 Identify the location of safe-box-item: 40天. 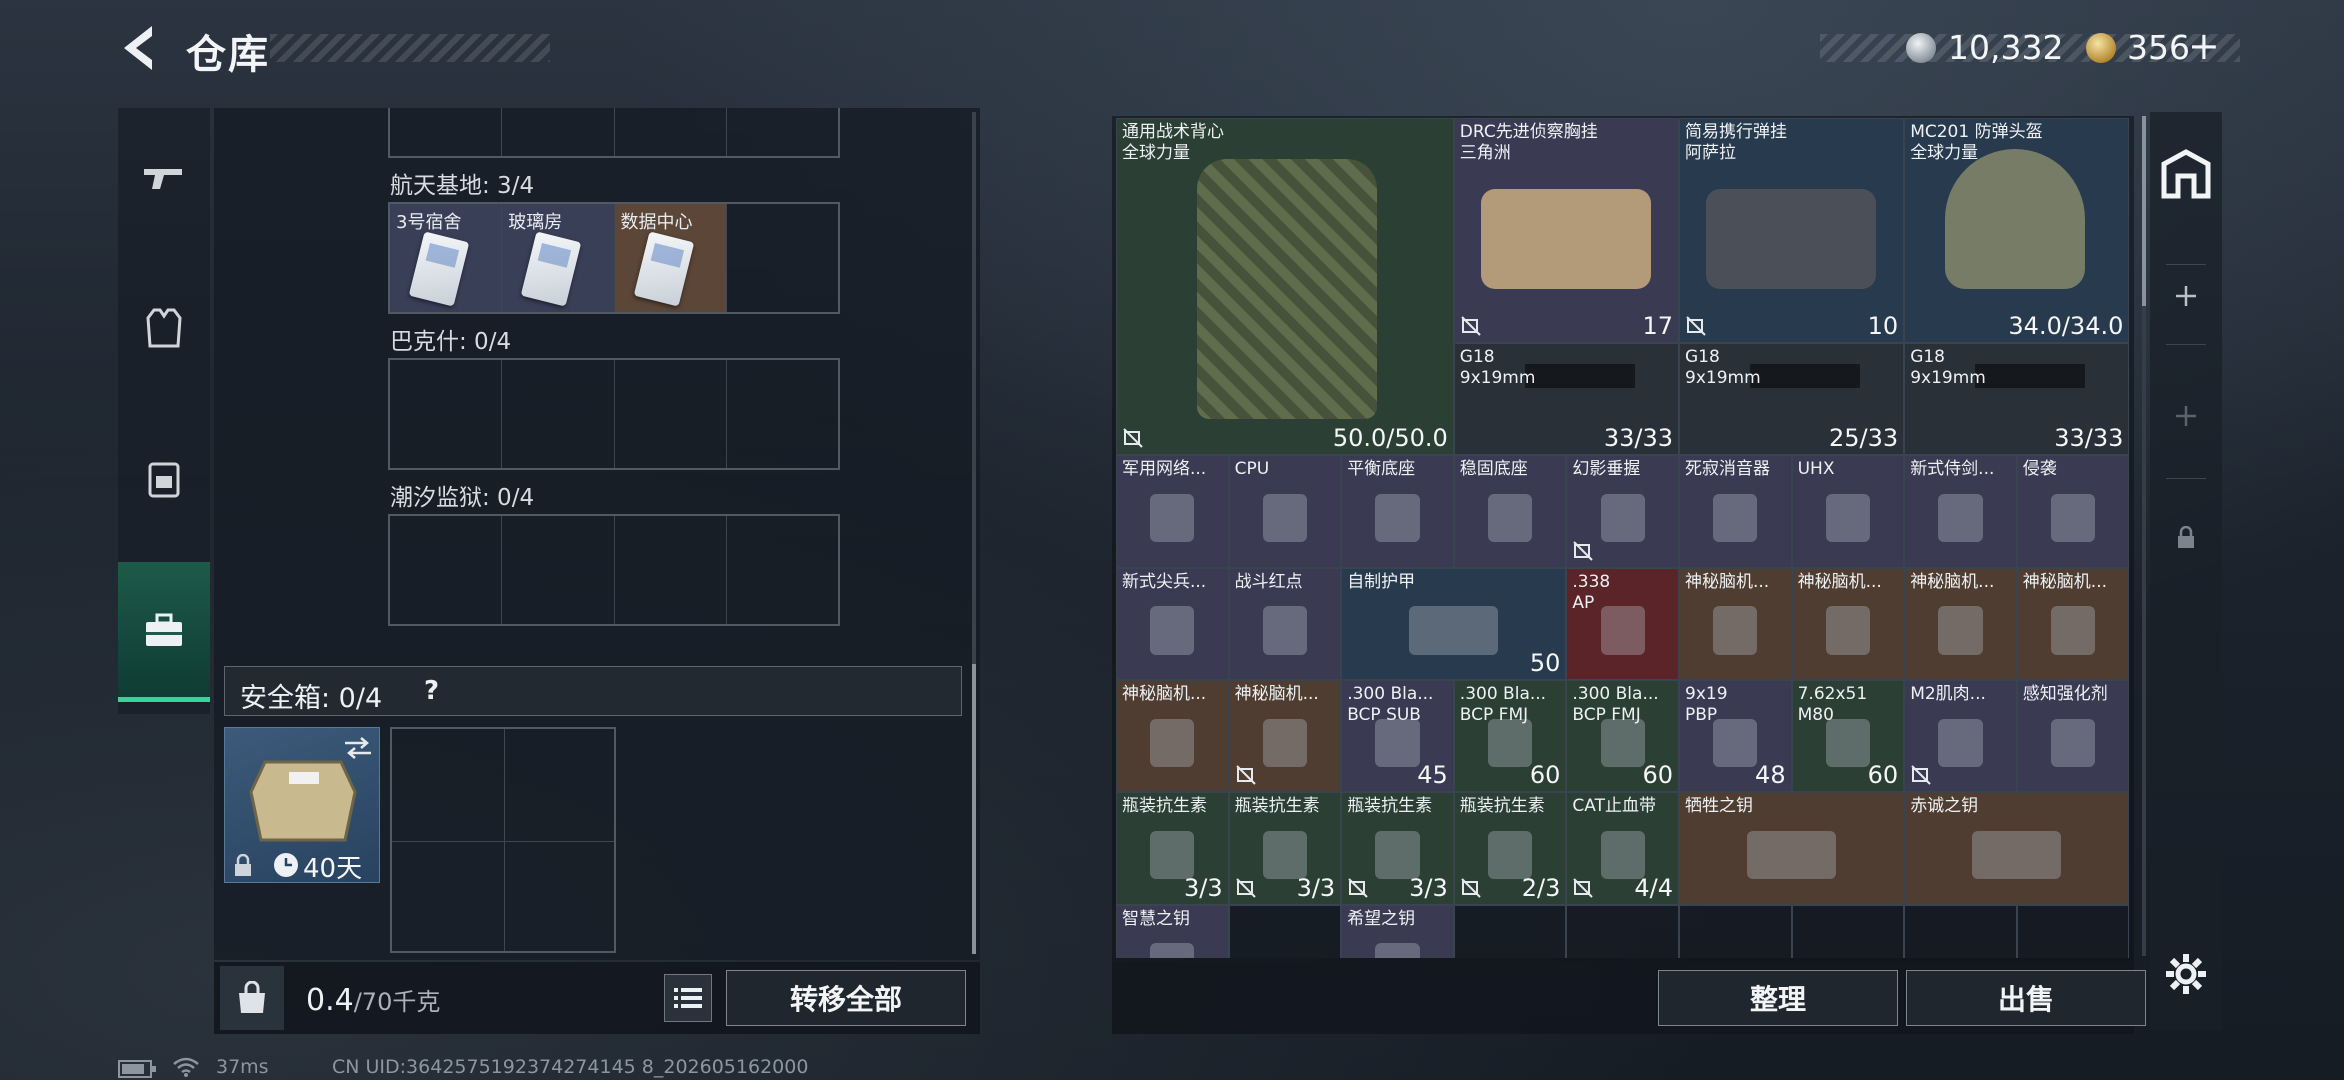
(302, 805).